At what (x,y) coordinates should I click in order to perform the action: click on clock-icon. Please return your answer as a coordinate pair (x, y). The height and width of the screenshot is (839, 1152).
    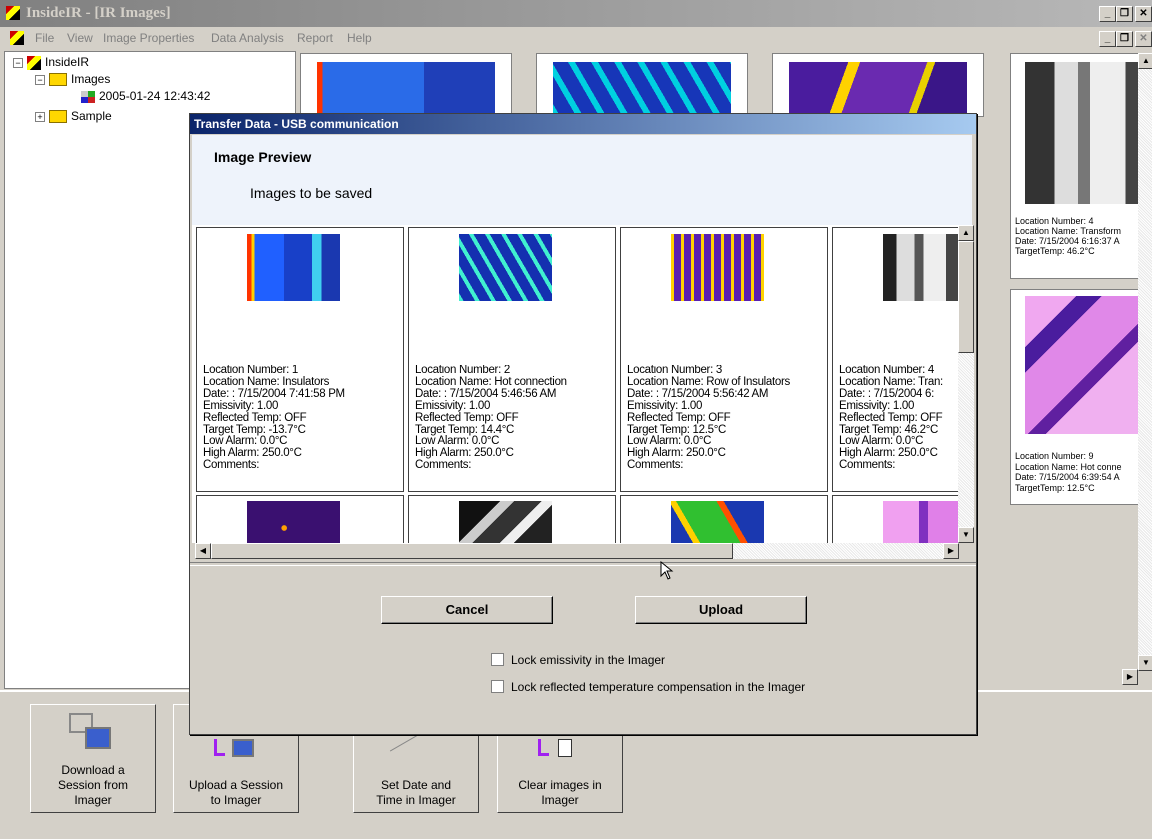
    Looking at the image, I should click on (410, 753).